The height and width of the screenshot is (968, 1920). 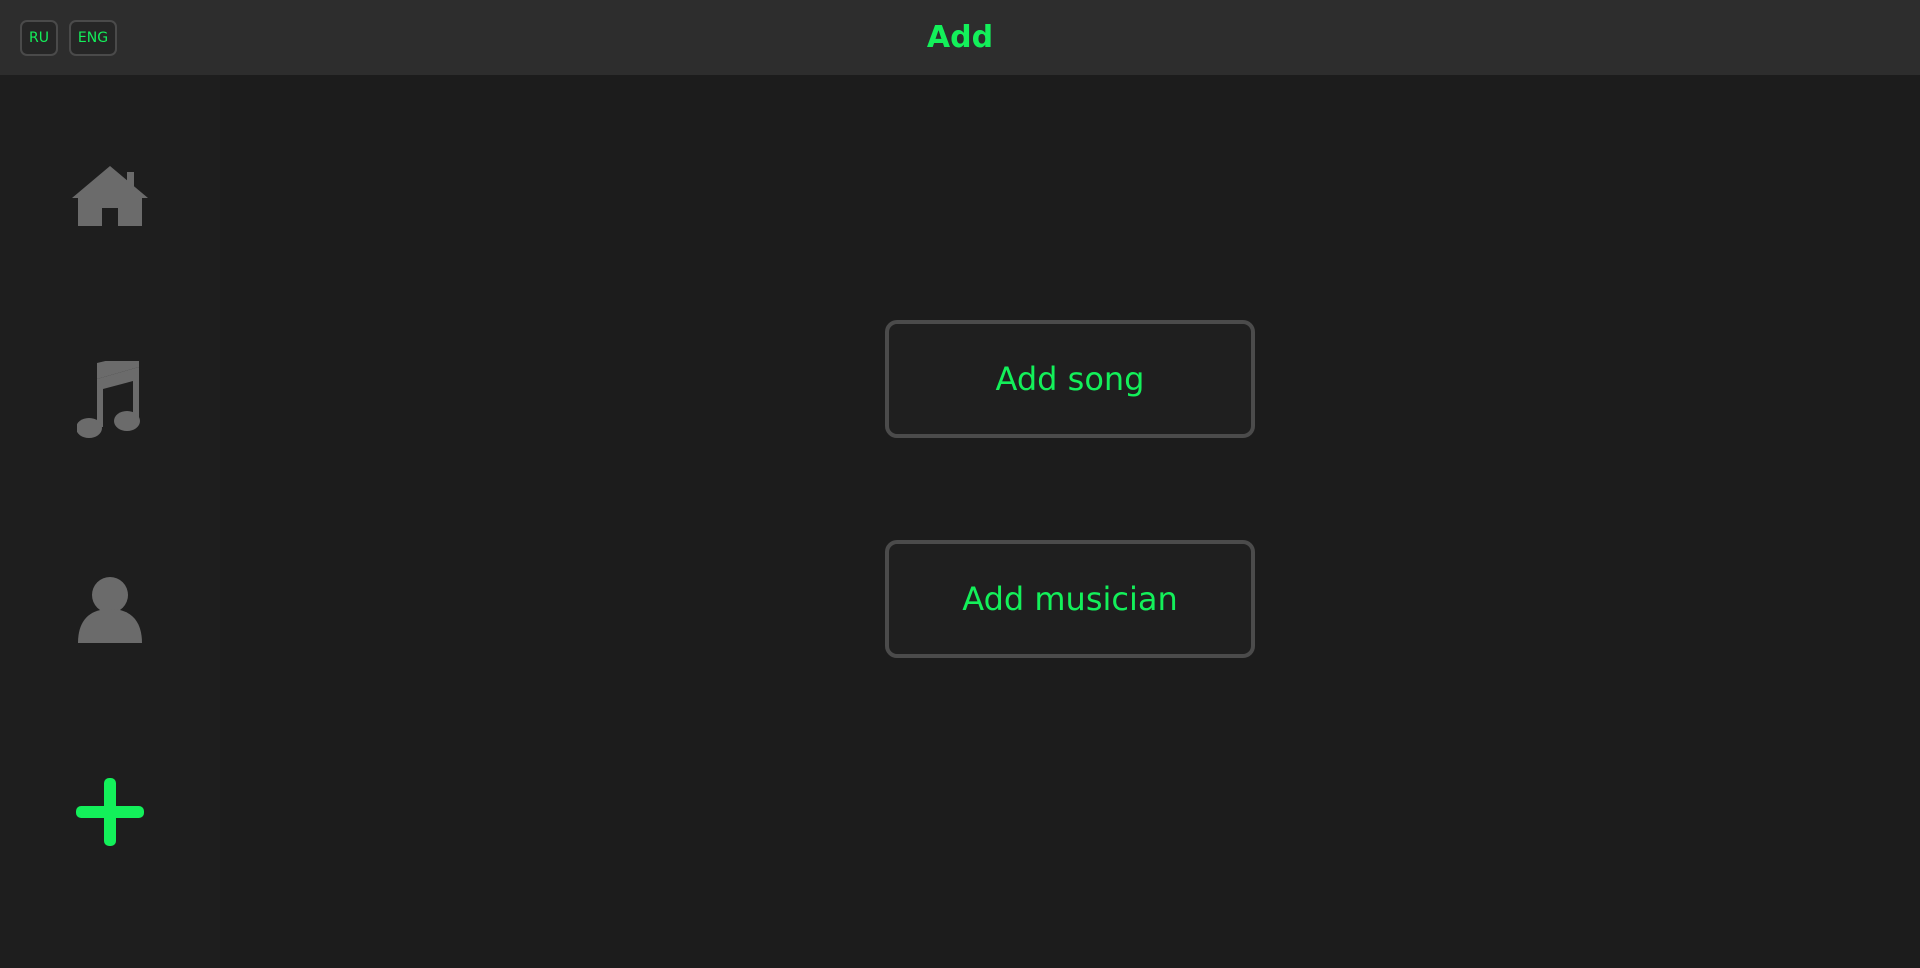 I want to click on person-icon, so click(x=110, y=610).